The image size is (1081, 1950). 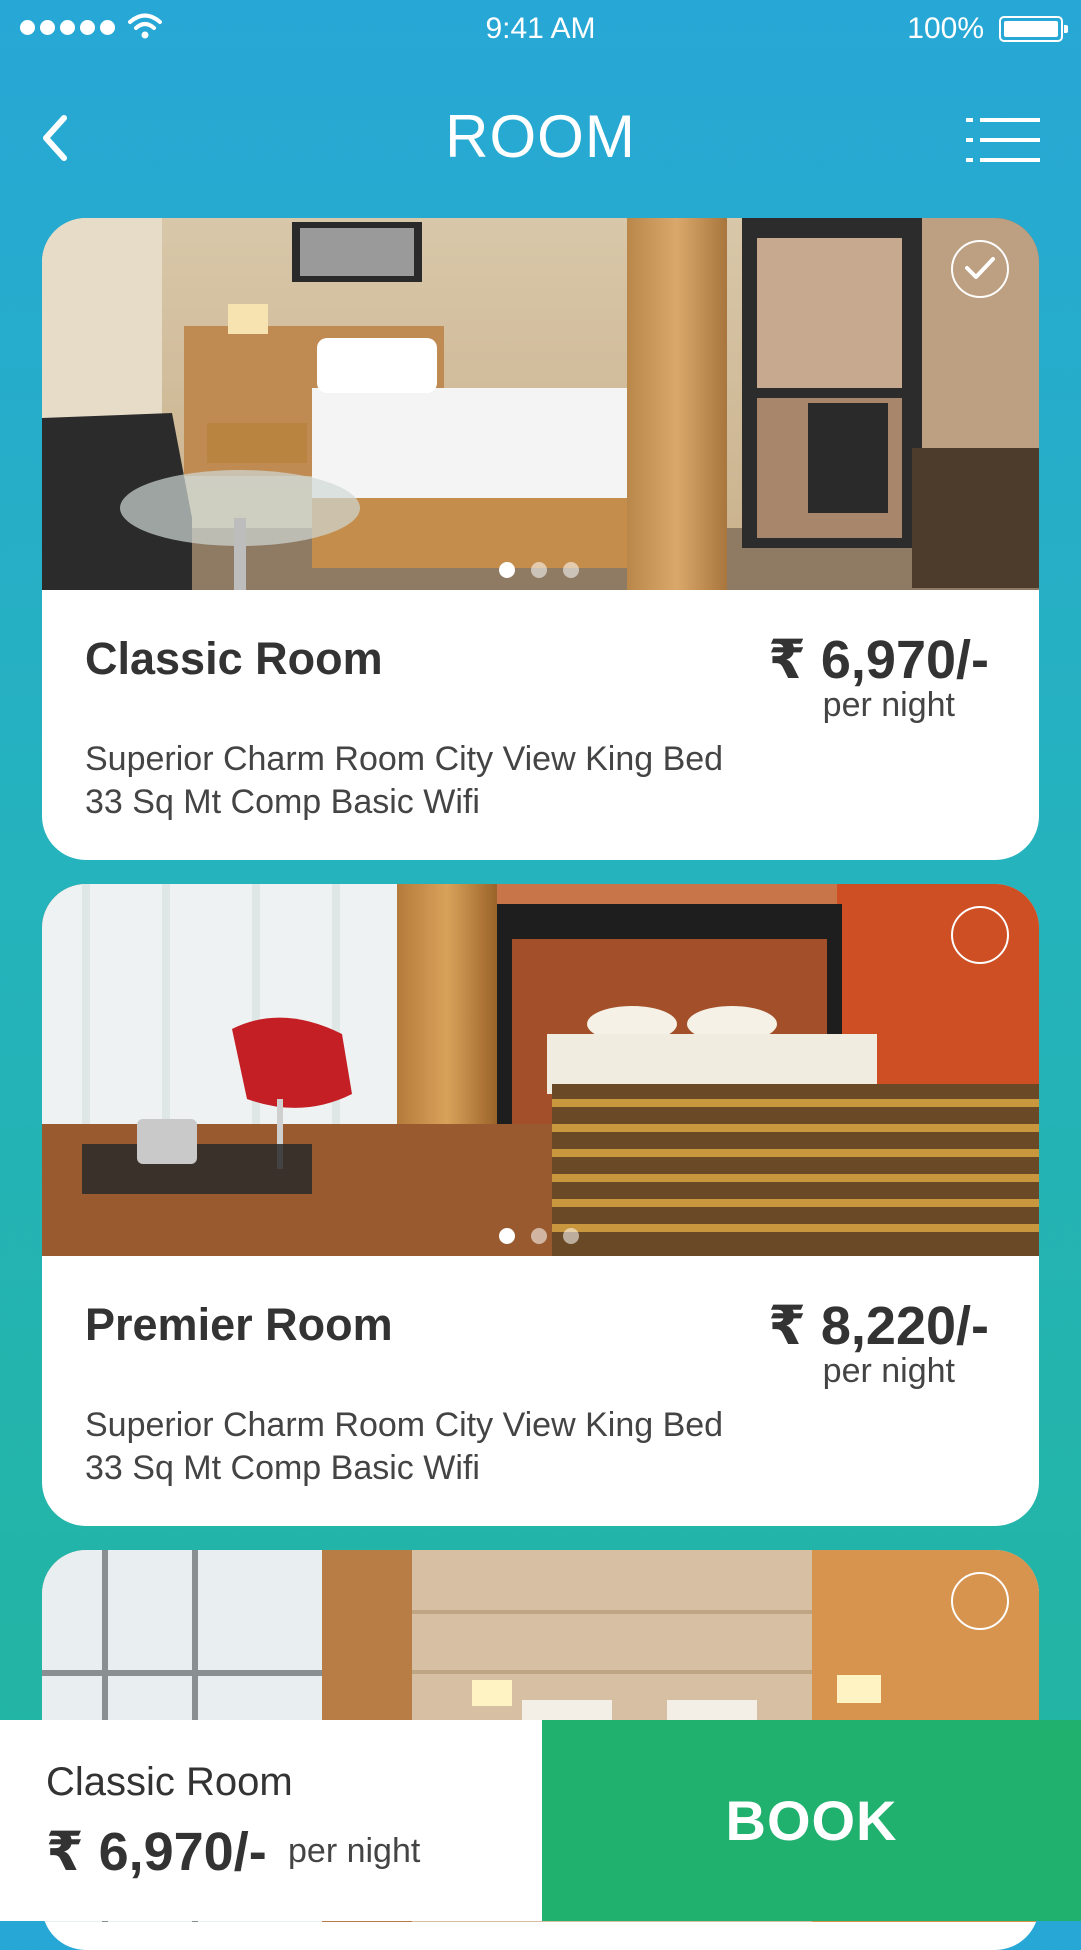 I want to click on list-menu-icon, so click(x=1003, y=140).